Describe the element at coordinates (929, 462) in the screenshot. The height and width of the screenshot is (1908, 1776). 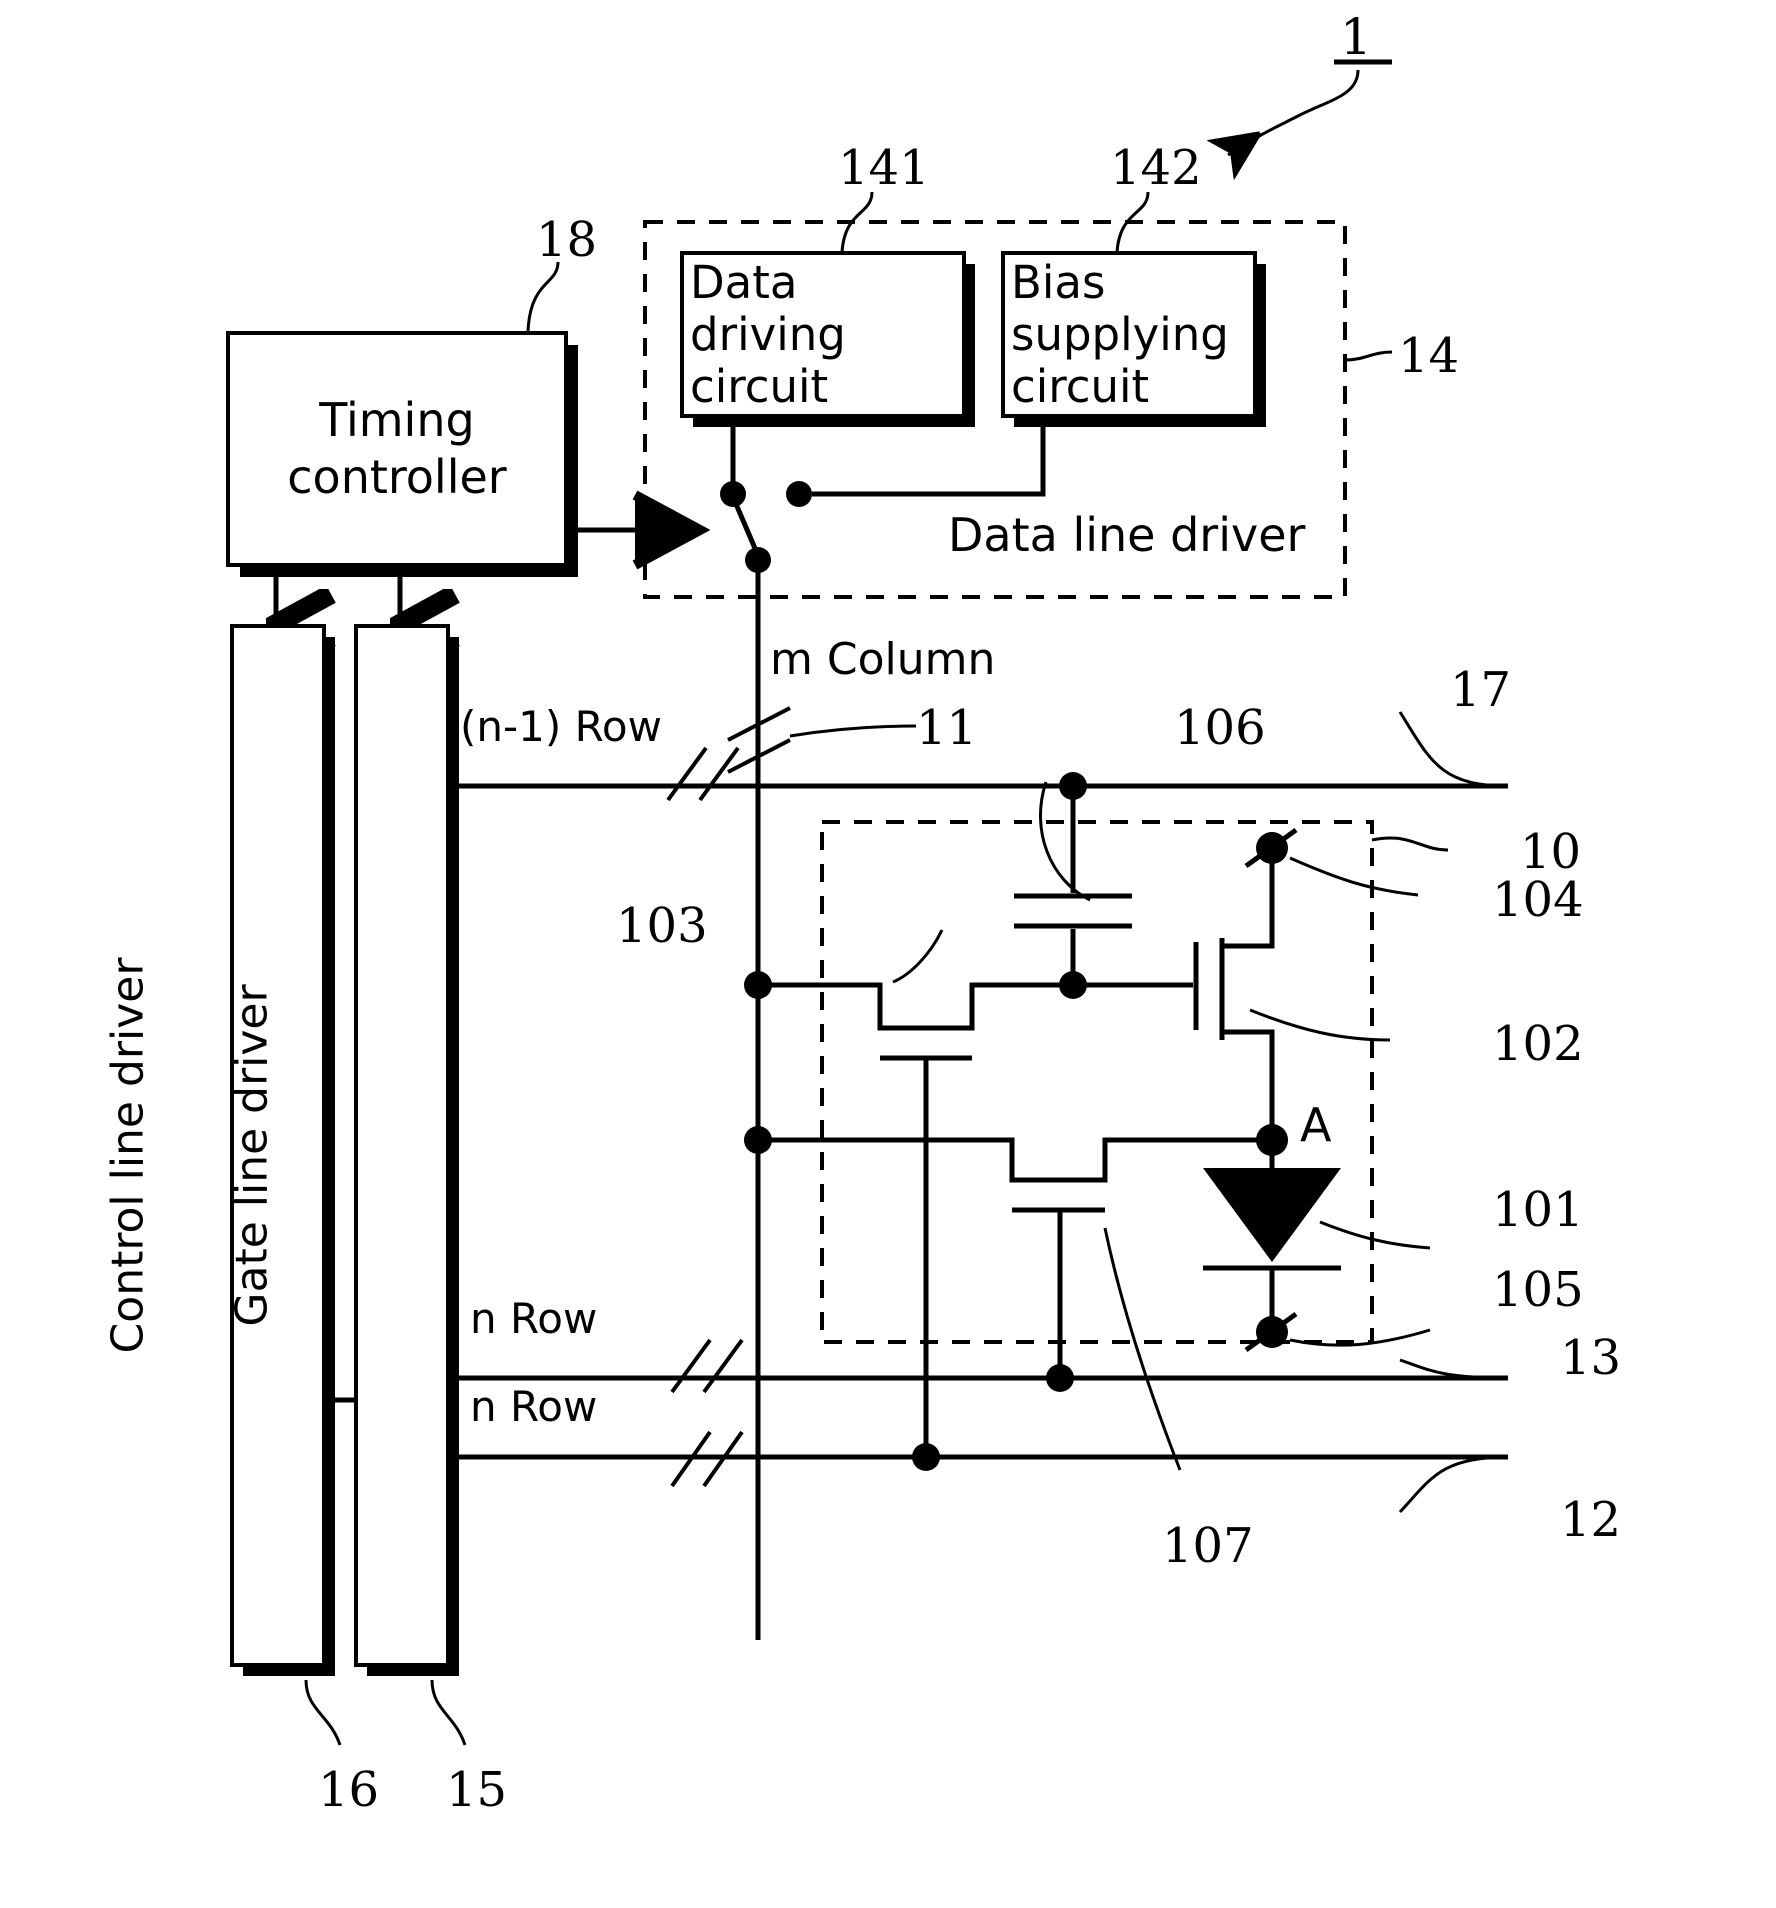
I see `bias-supplying-output-wire` at that location.